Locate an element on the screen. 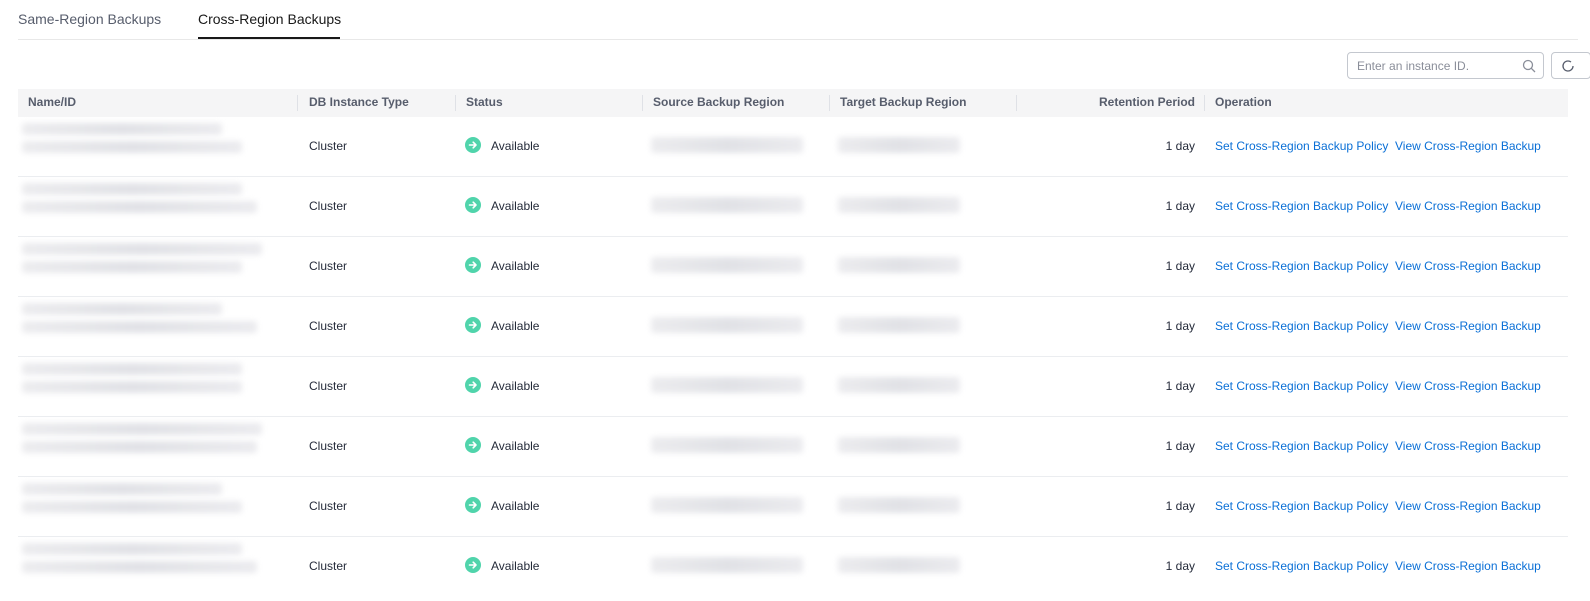 The height and width of the screenshot is (601, 1590). column-header-status: Status is located at coordinates (484, 102).